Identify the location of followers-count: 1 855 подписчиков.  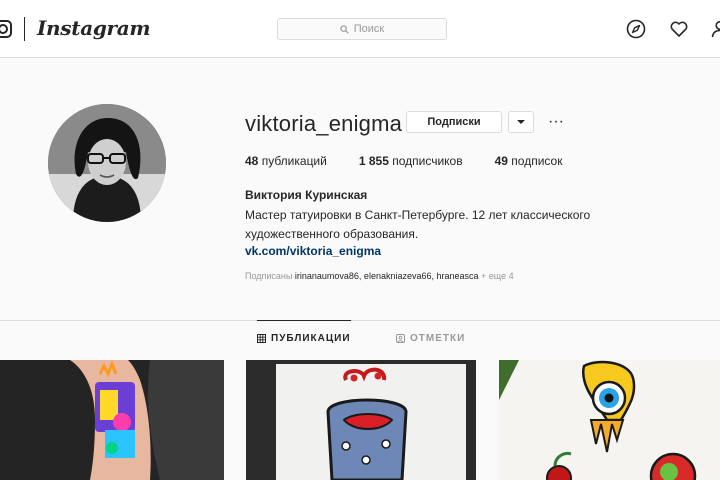
(411, 161).